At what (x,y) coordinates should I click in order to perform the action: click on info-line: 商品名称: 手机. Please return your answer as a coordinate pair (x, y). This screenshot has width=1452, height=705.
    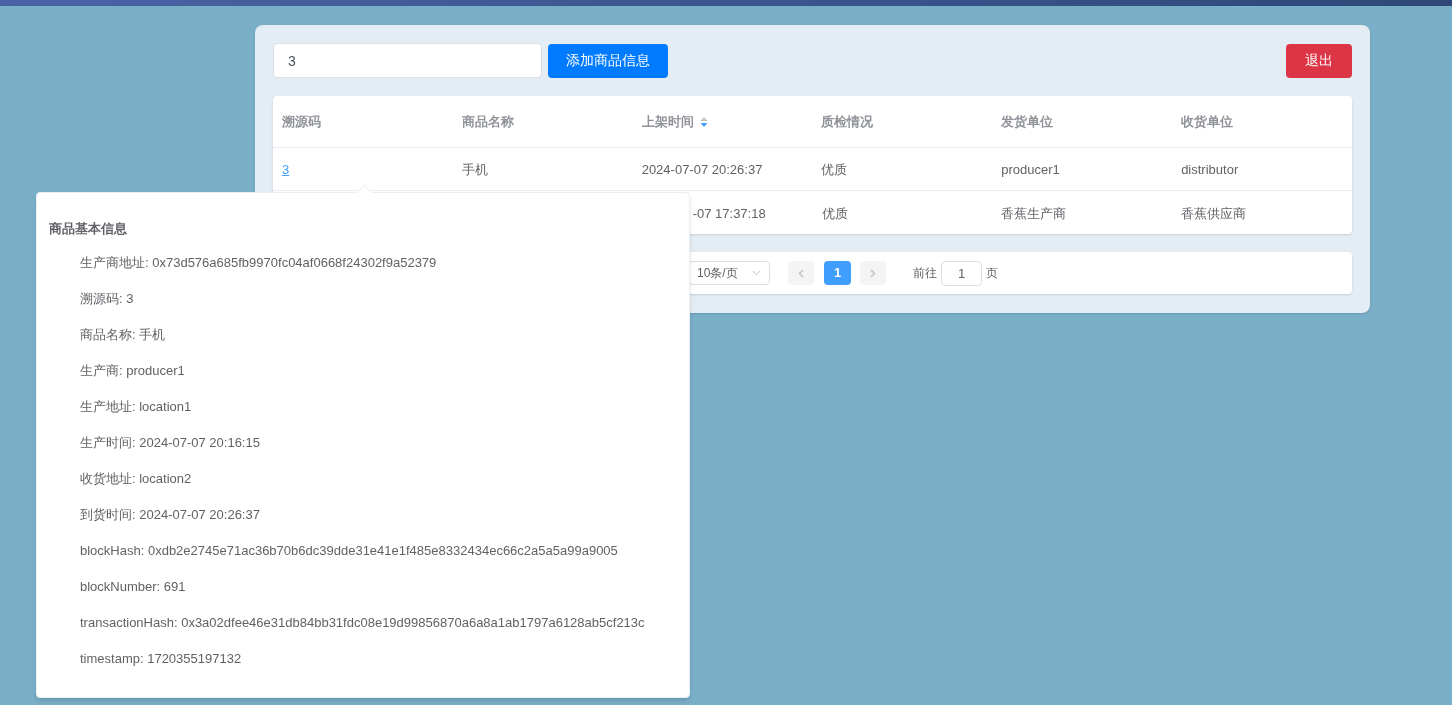
    Looking at the image, I should click on (123, 335).